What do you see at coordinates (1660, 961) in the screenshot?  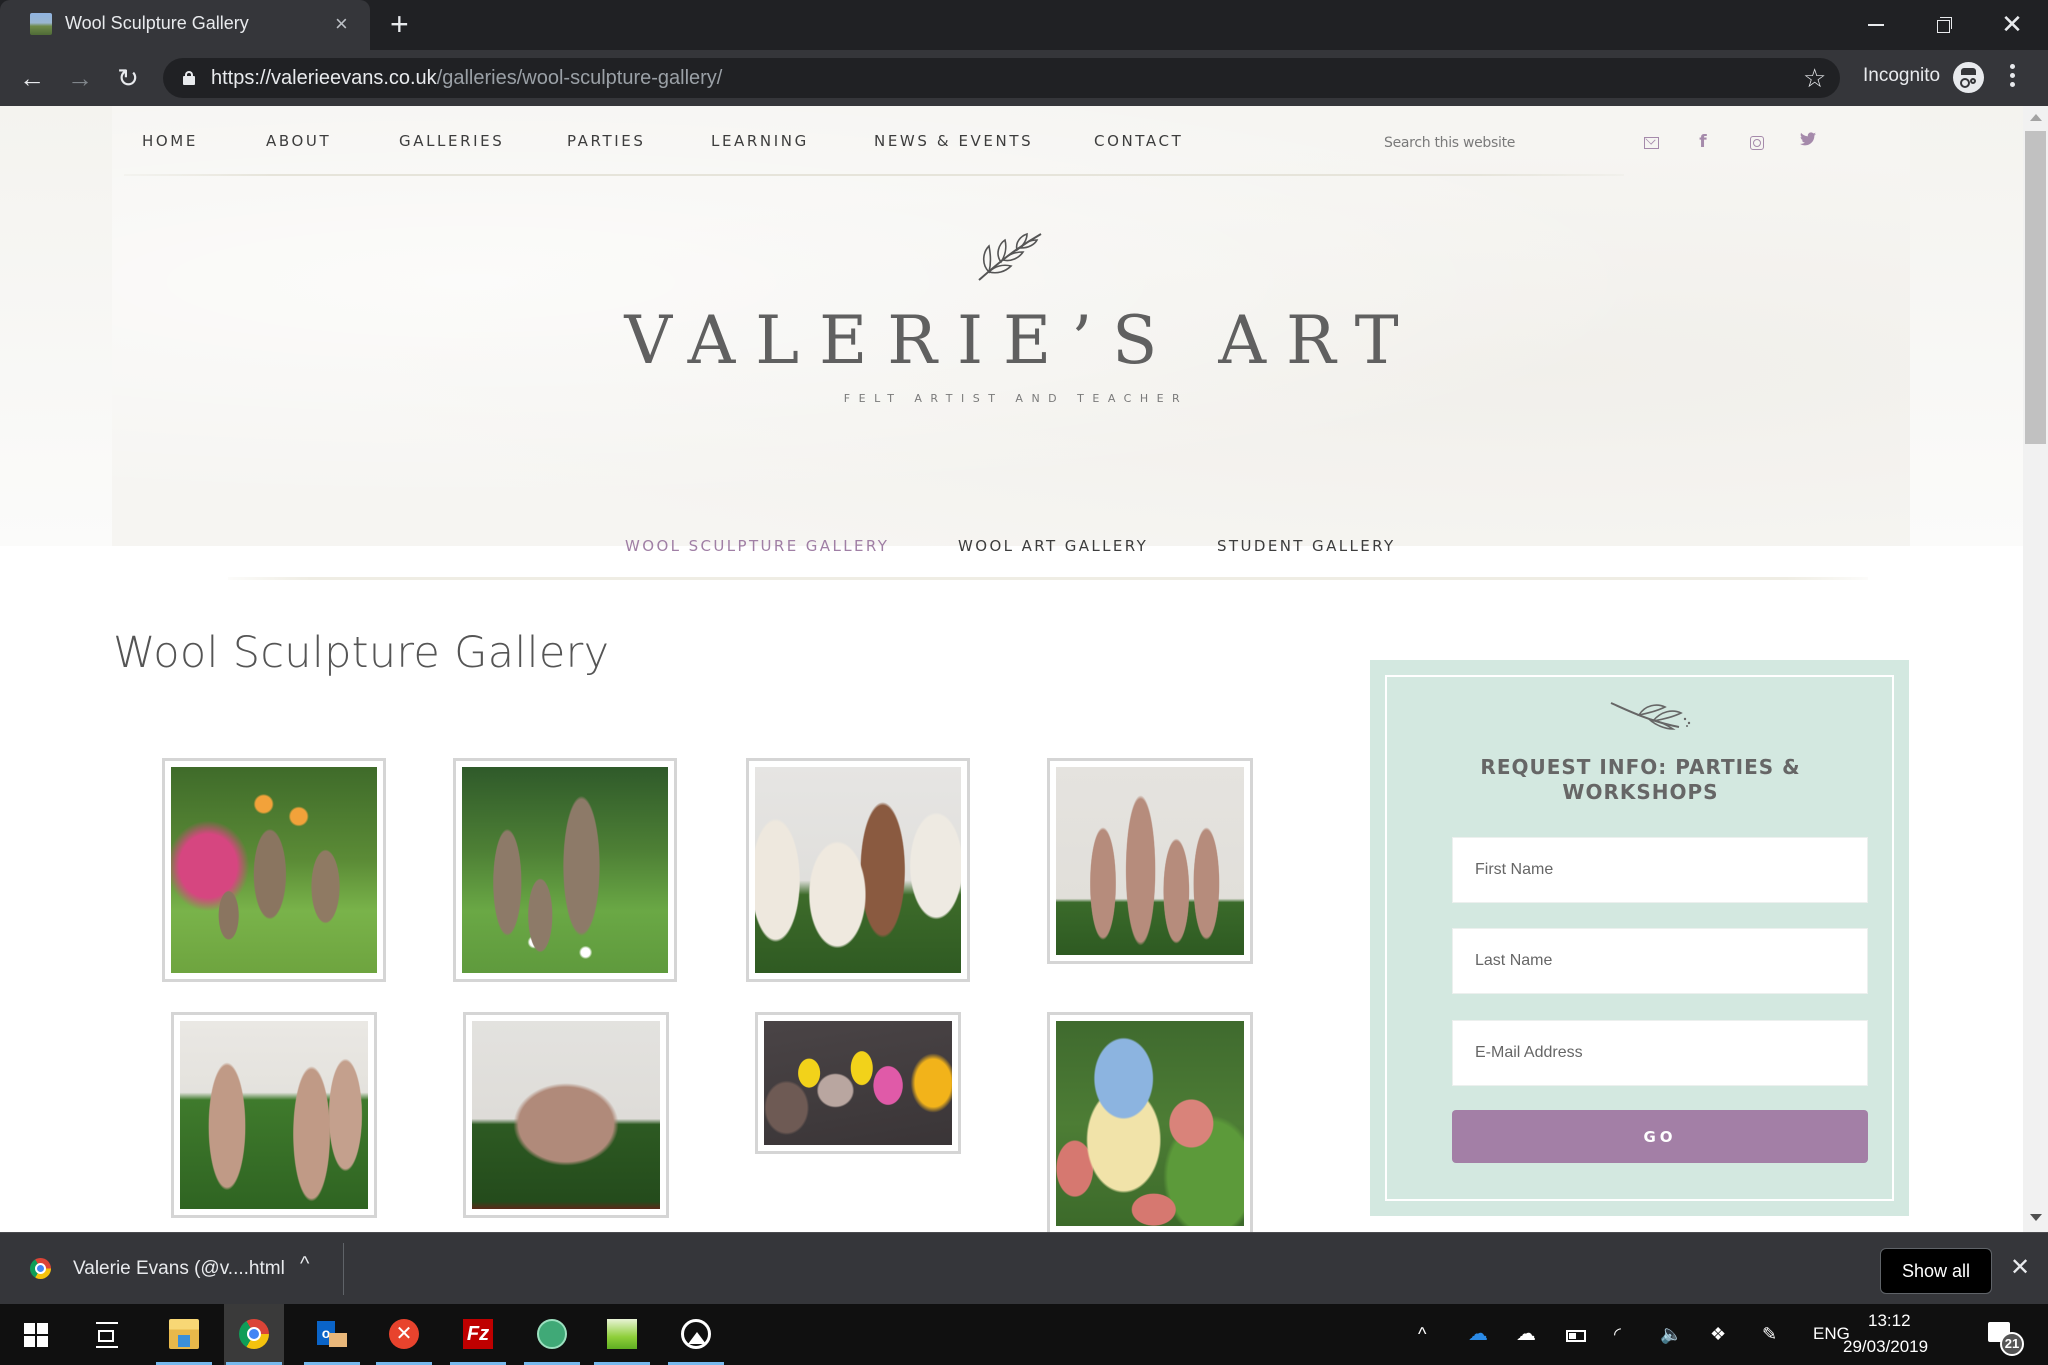 I see `last-name-input` at bounding box center [1660, 961].